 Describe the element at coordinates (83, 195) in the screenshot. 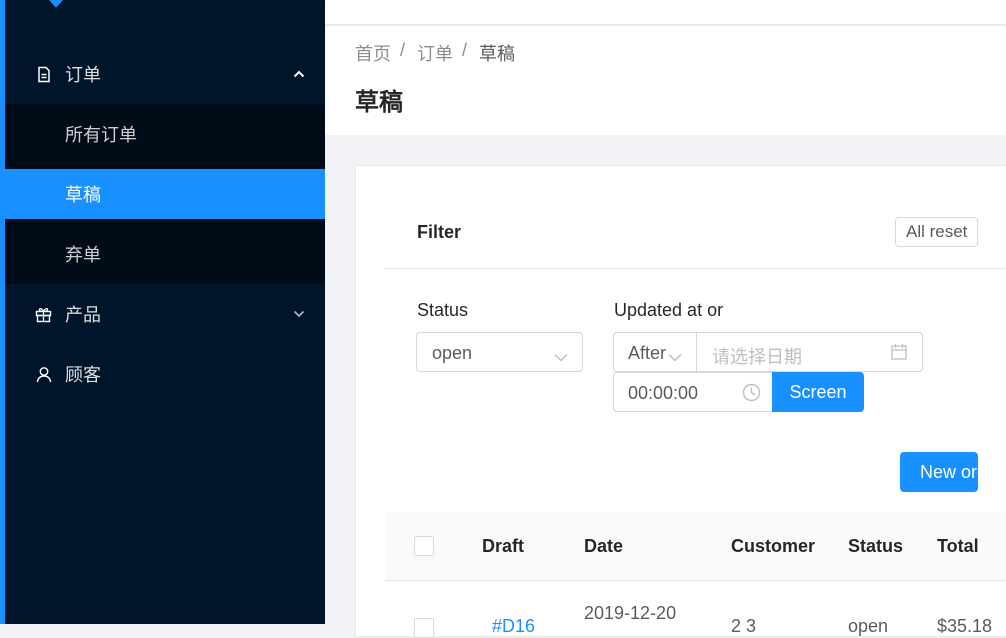

I see `sidebar-item-label: 草稿` at that location.